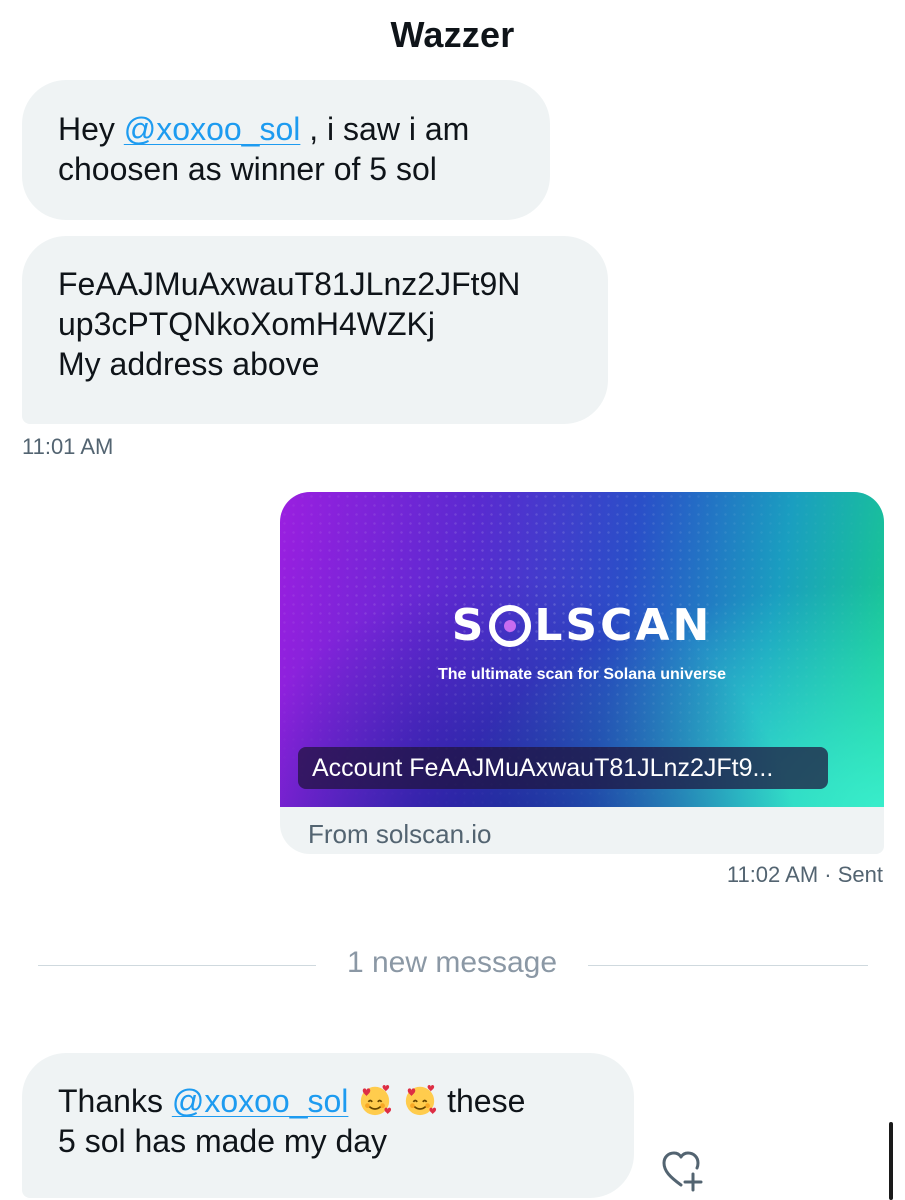 This screenshot has height=1200, width=905. I want to click on add-reaction-button, so click(681, 1170).